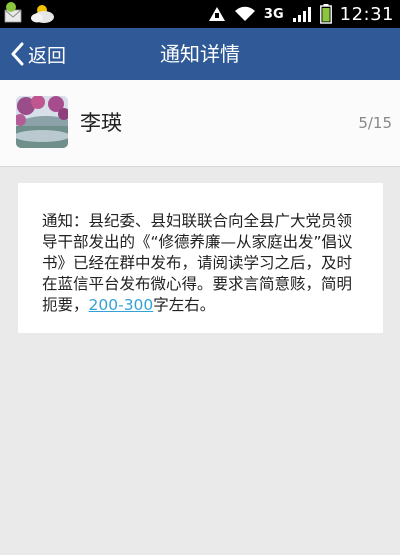 The height and width of the screenshot is (555, 400). What do you see at coordinates (17, 54) in the screenshot?
I see `chevron-left-icon` at bounding box center [17, 54].